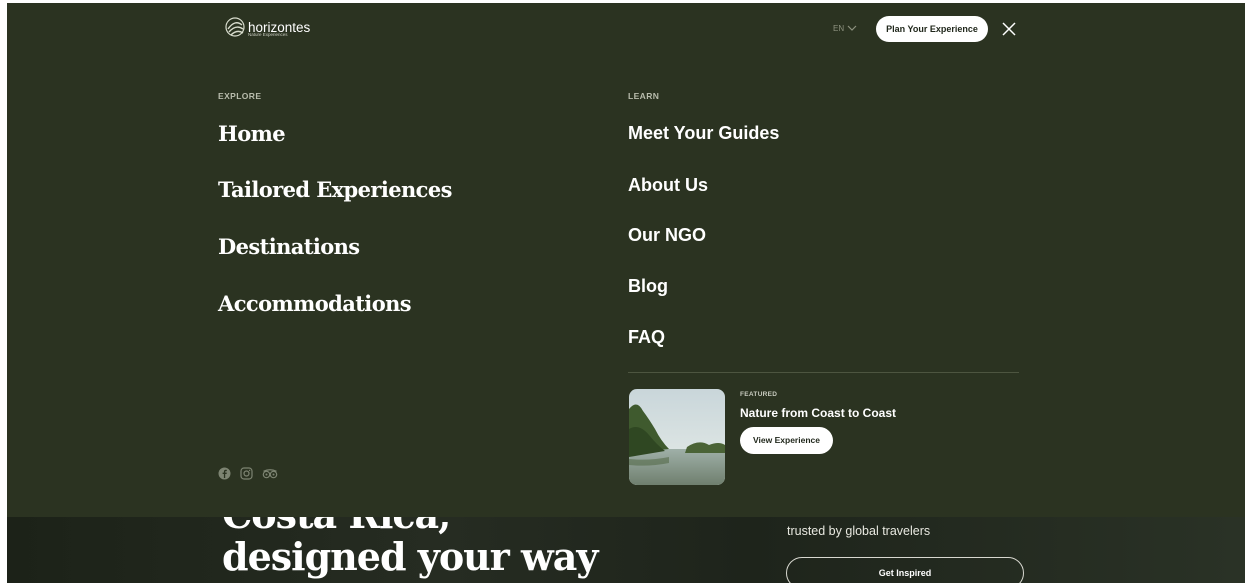  Describe the element at coordinates (240, 96) in the screenshot. I see `explore-heading: EXPLORE` at that location.